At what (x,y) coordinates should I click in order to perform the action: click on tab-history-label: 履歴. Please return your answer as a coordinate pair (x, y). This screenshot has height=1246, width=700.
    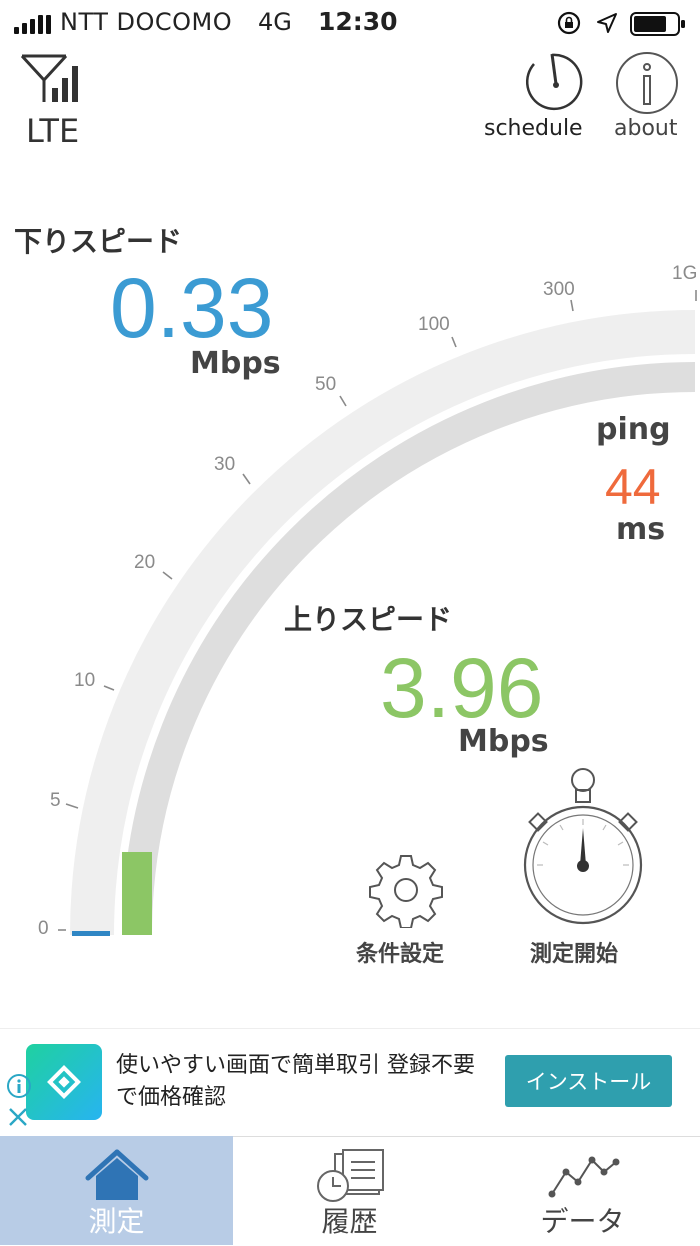
    Looking at the image, I should click on (349, 1221).